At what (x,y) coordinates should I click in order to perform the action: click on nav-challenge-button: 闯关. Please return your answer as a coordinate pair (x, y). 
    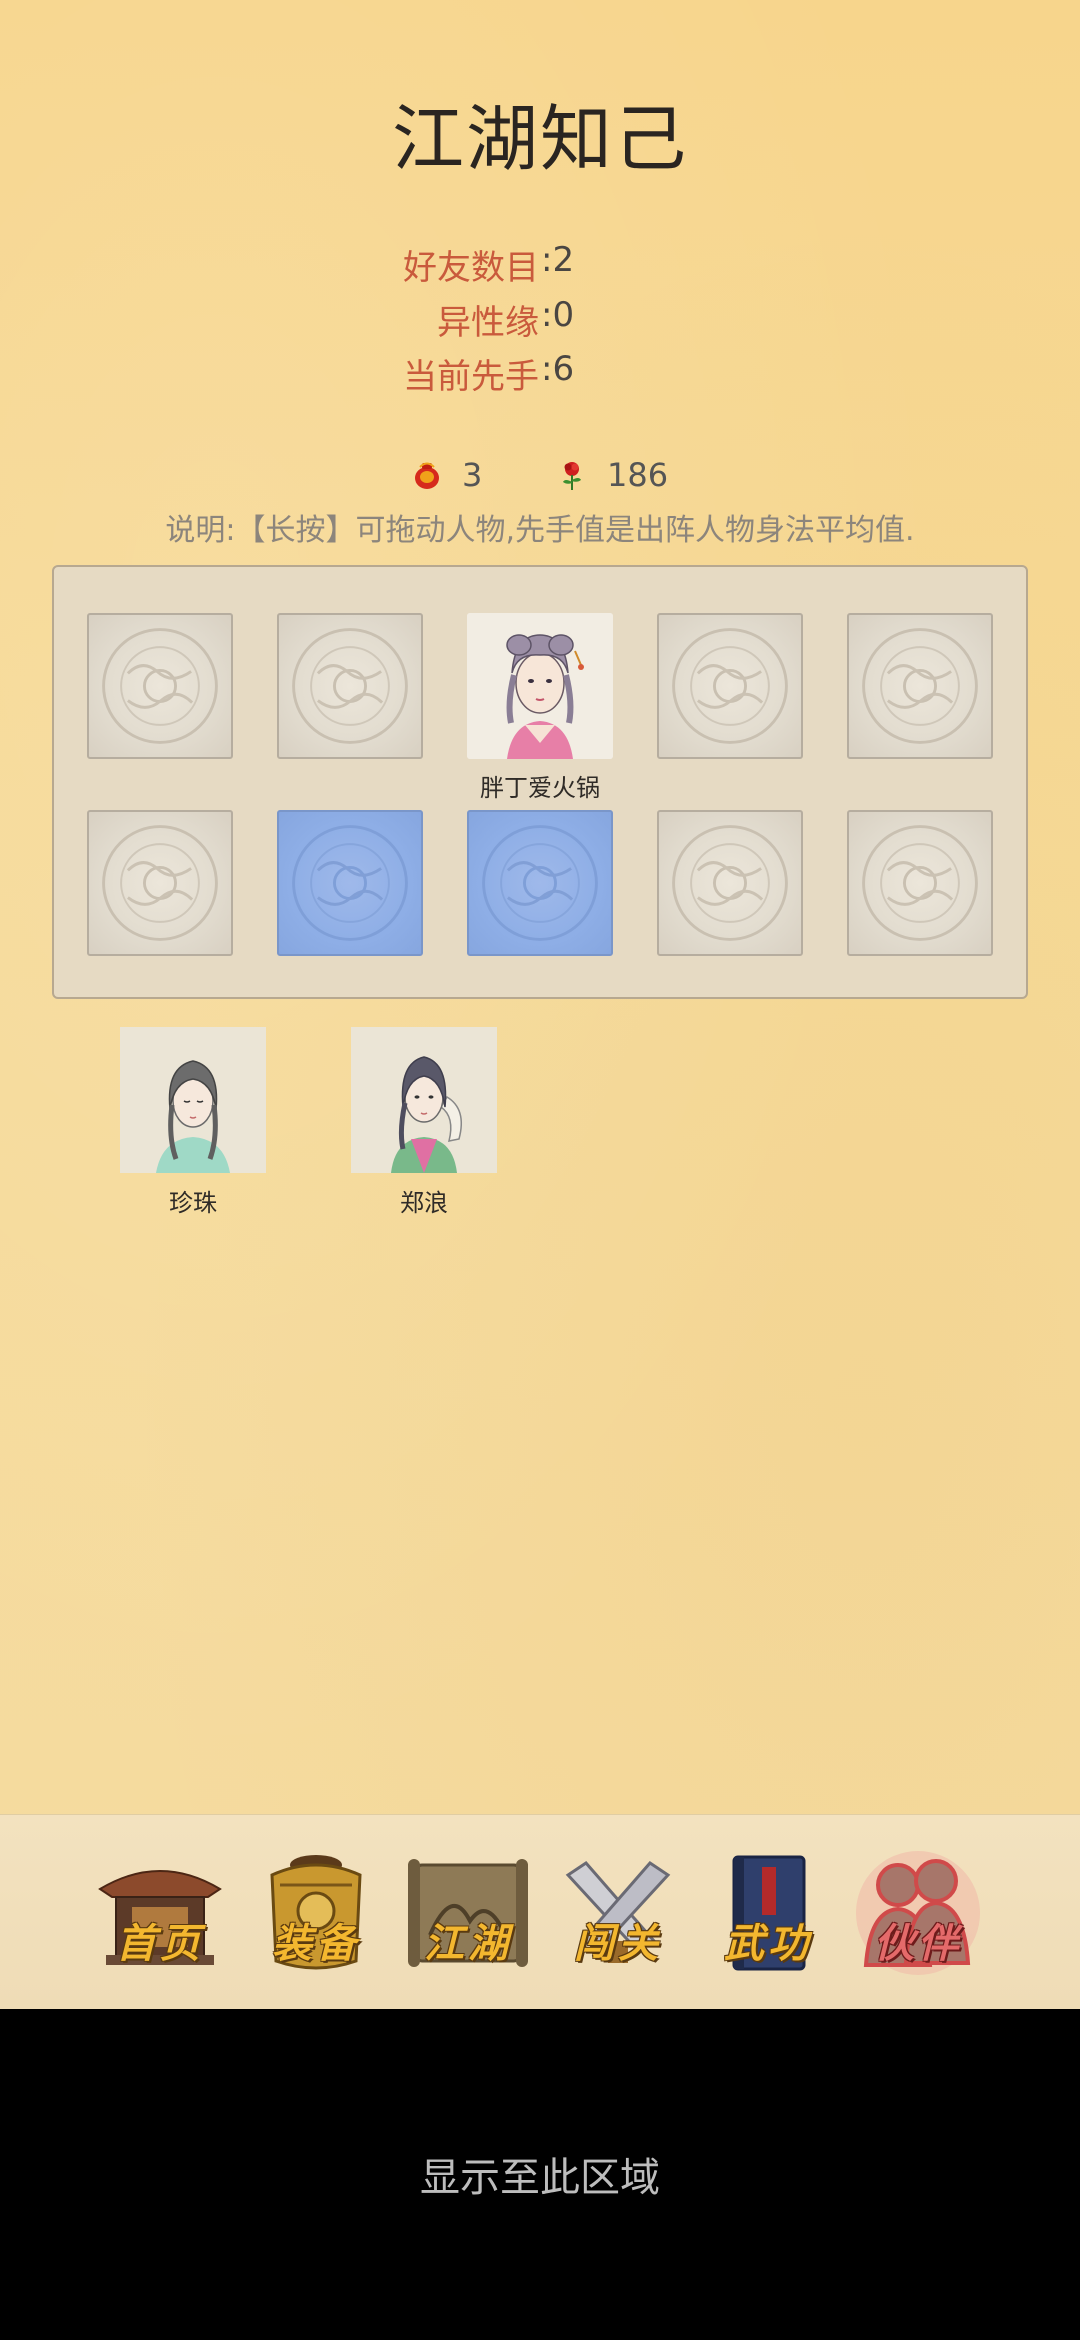
    Looking at the image, I should click on (618, 1913).